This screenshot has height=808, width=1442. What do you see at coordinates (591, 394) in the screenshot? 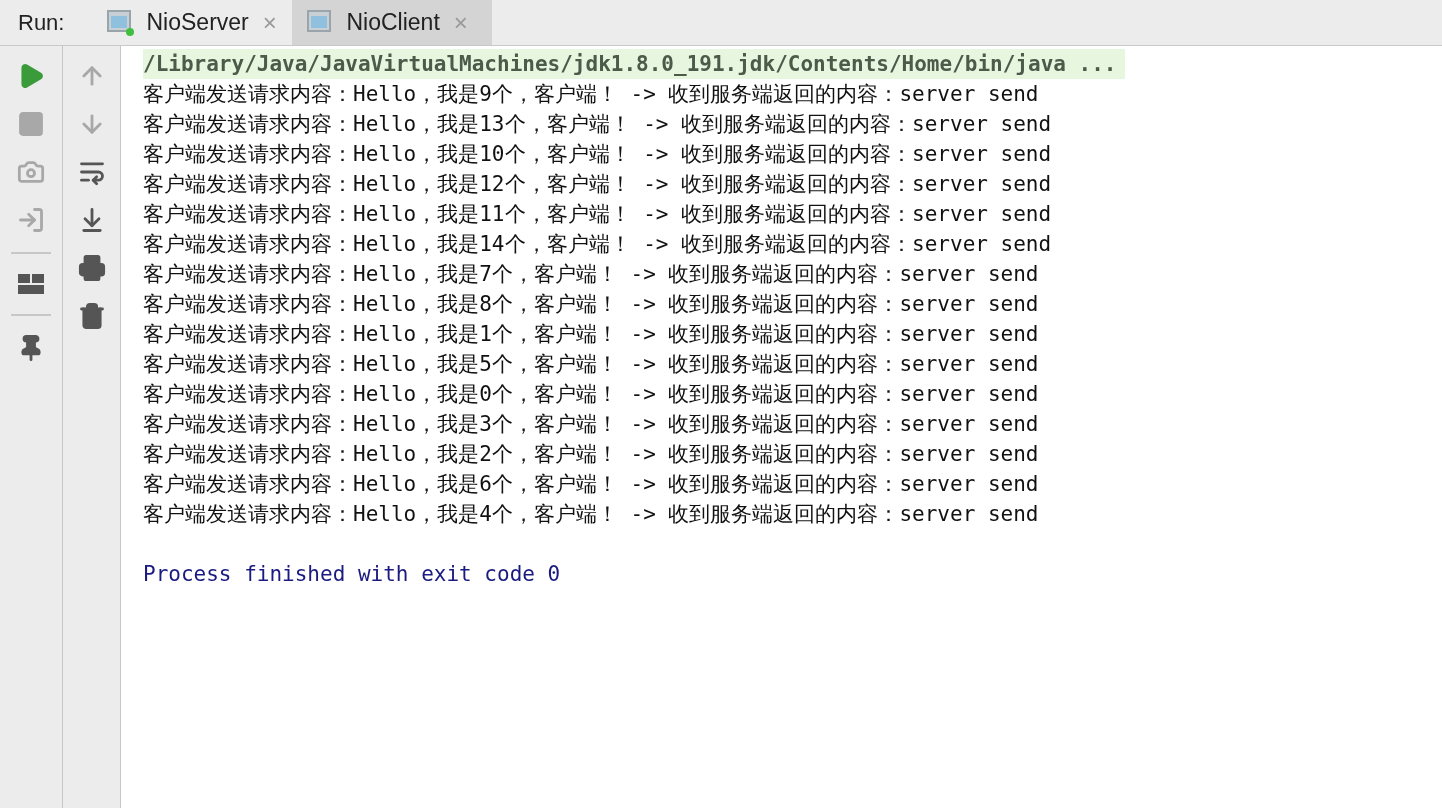
I see `output-line: 客户端发送请求内容：Hello，我是0个，客户端！ -> 收到服务端返回的内容：server send` at bounding box center [591, 394].